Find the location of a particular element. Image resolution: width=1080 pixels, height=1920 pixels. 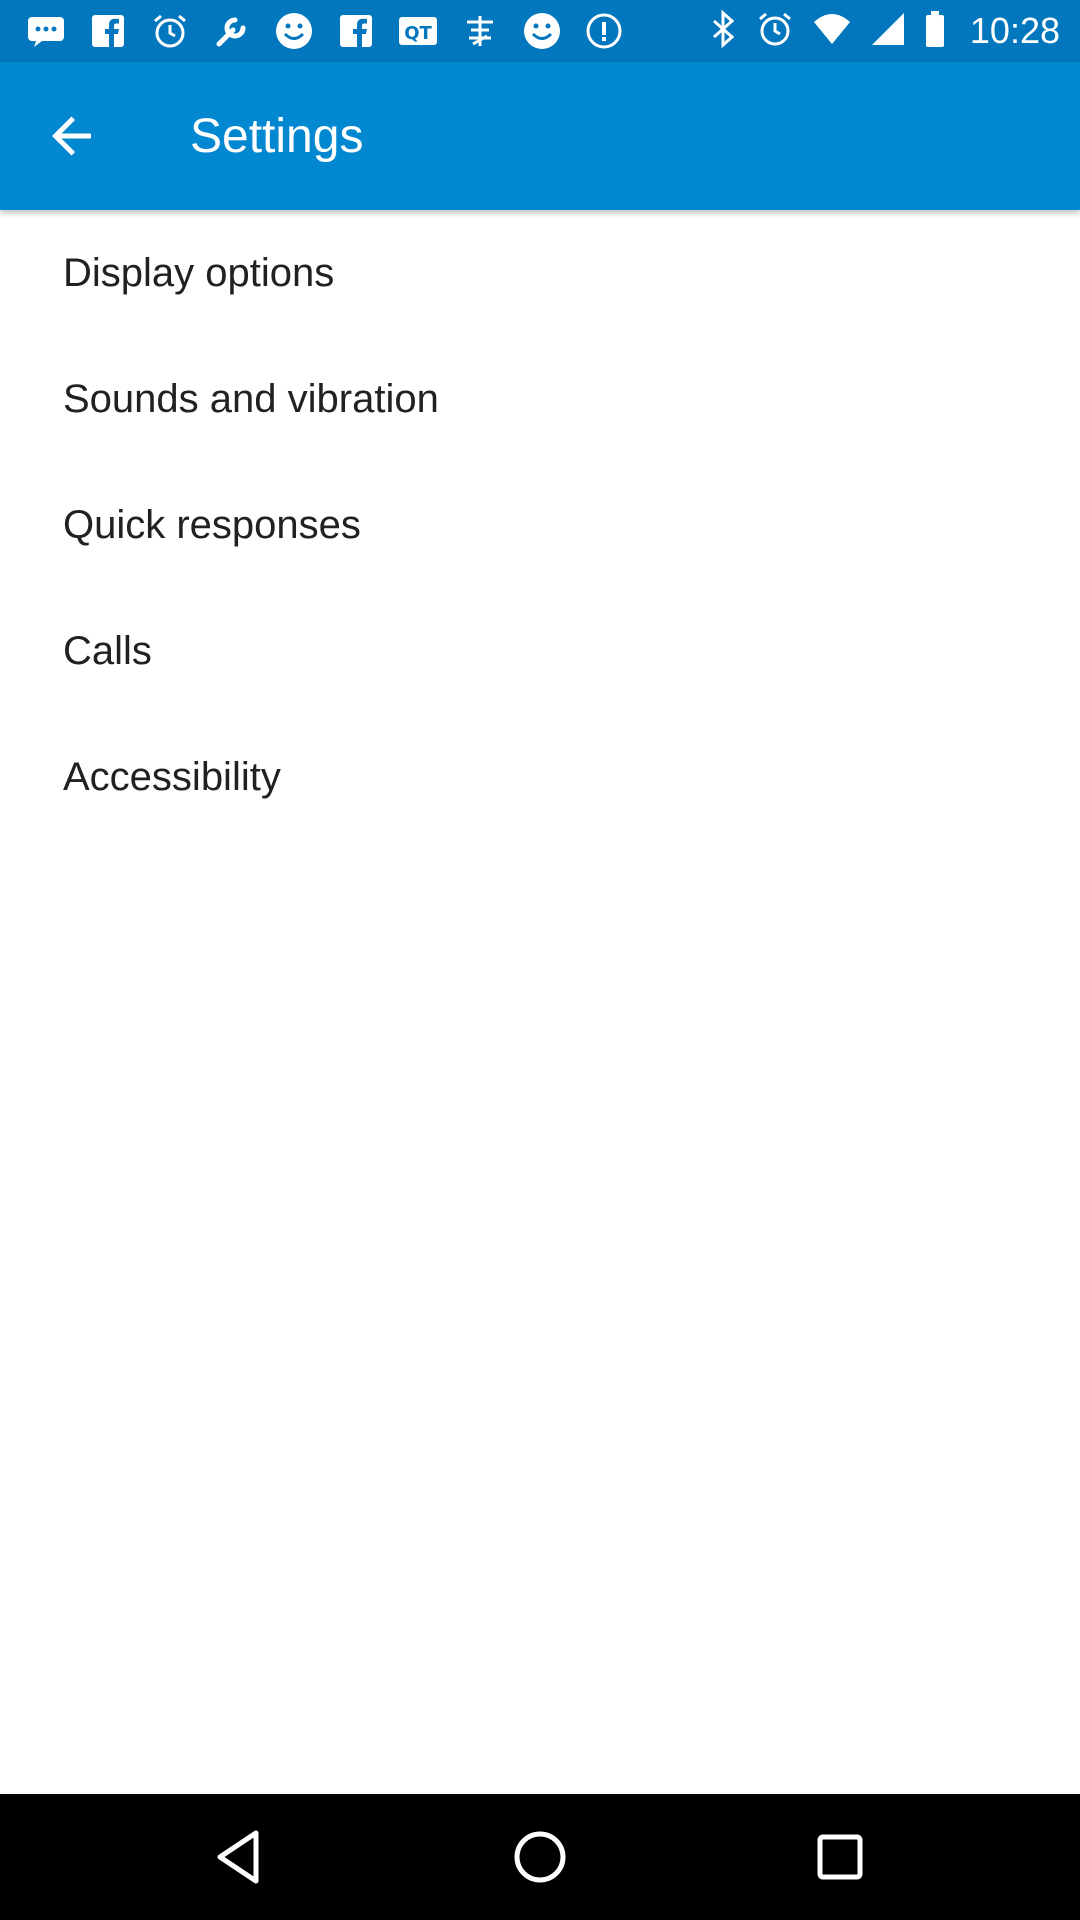

qt-app-icon: QT is located at coordinates (418, 31).